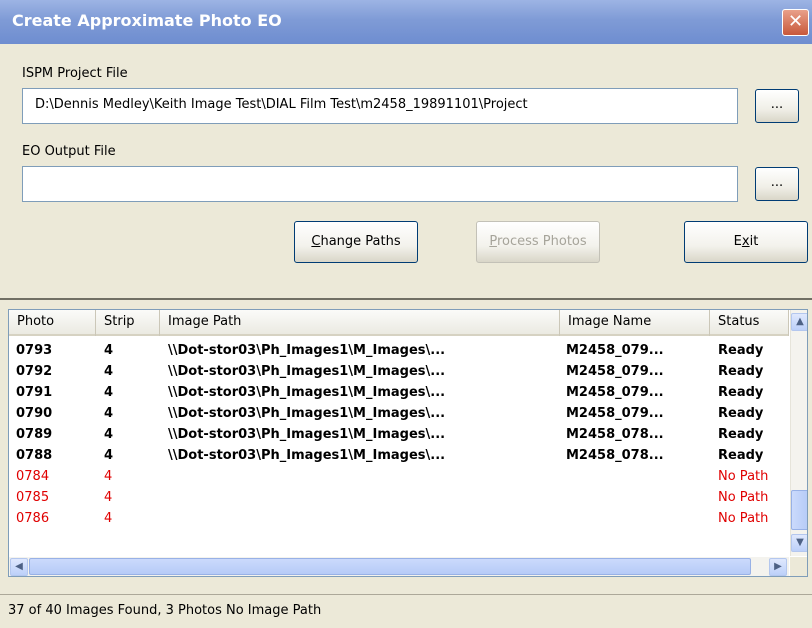  What do you see at coordinates (406, 22) in the screenshot?
I see `title-bar: Create Approximate Photo EO ✕` at bounding box center [406, 22].